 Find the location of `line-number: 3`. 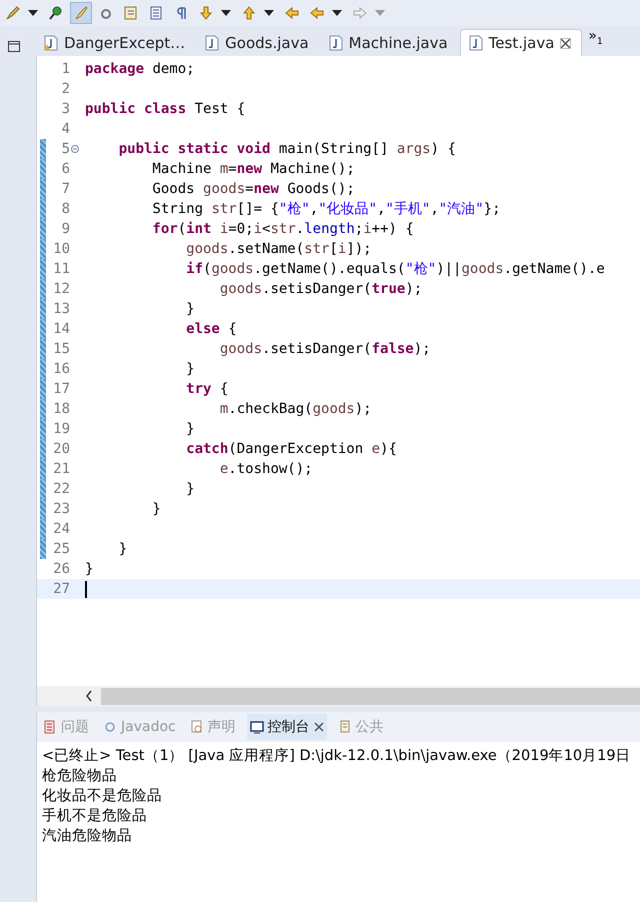

line-number: 3 is located at coordinates (65, 109).